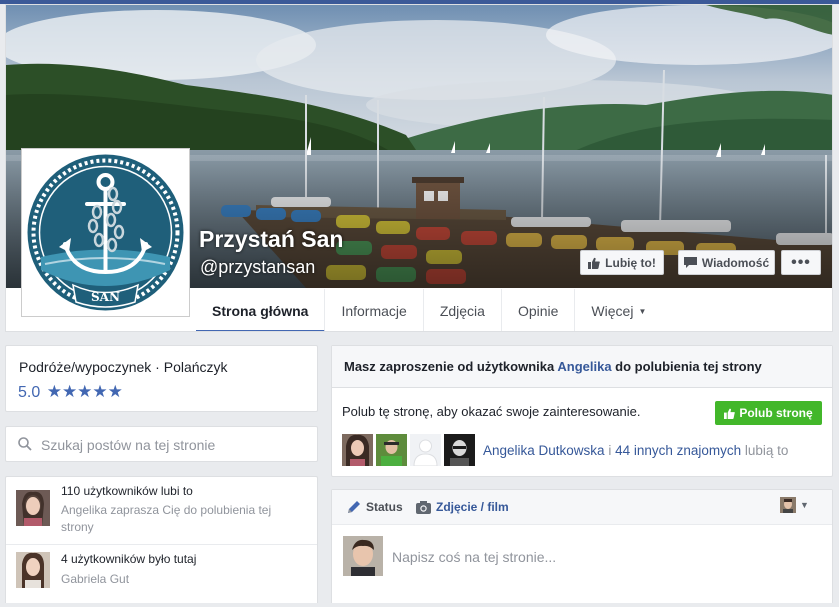 This screenshot has height=607, width=839. Describe the element at coordinates (128, 445) in the screenshot. I see `search-input: Szukaj postów na tej stronie` at that location.